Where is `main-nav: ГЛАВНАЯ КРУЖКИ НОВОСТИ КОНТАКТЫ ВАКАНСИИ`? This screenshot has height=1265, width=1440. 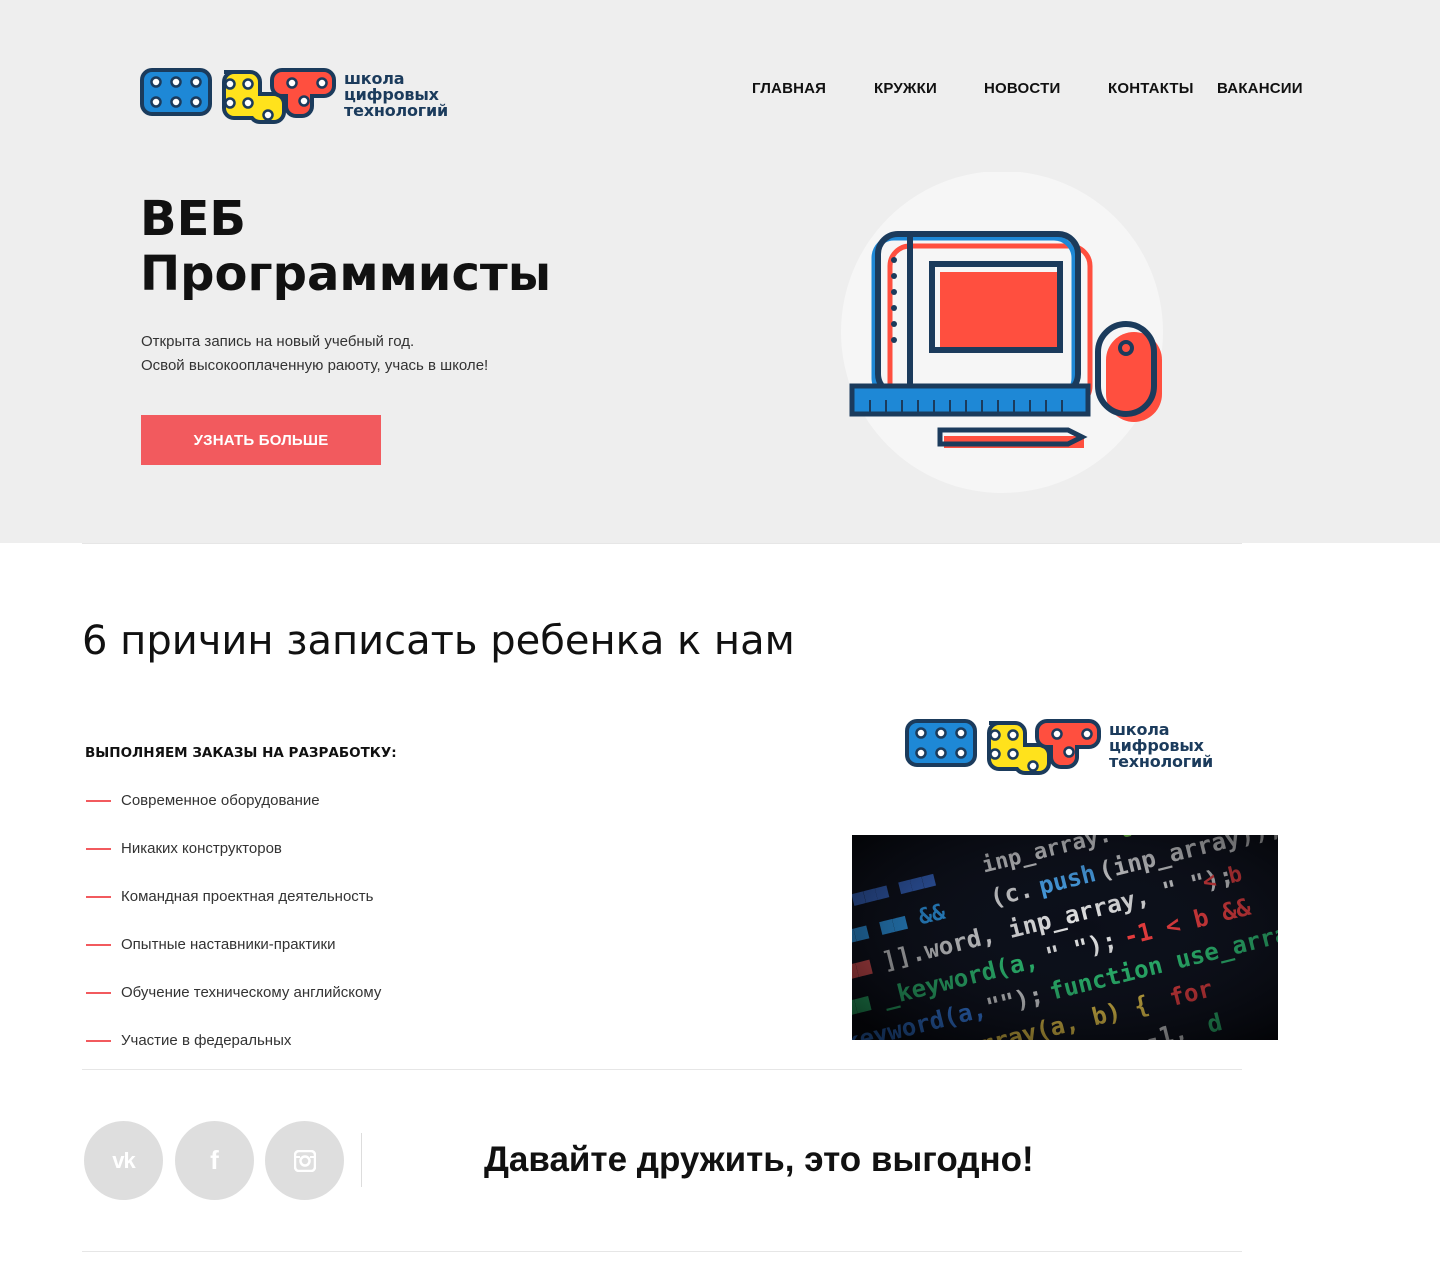
main-nav: ГЛАВНАЯ КРУЖКИ НОВОСТИ КОНТАКТЫ ВАКАНСИИ is located at coordinates (720, 90).